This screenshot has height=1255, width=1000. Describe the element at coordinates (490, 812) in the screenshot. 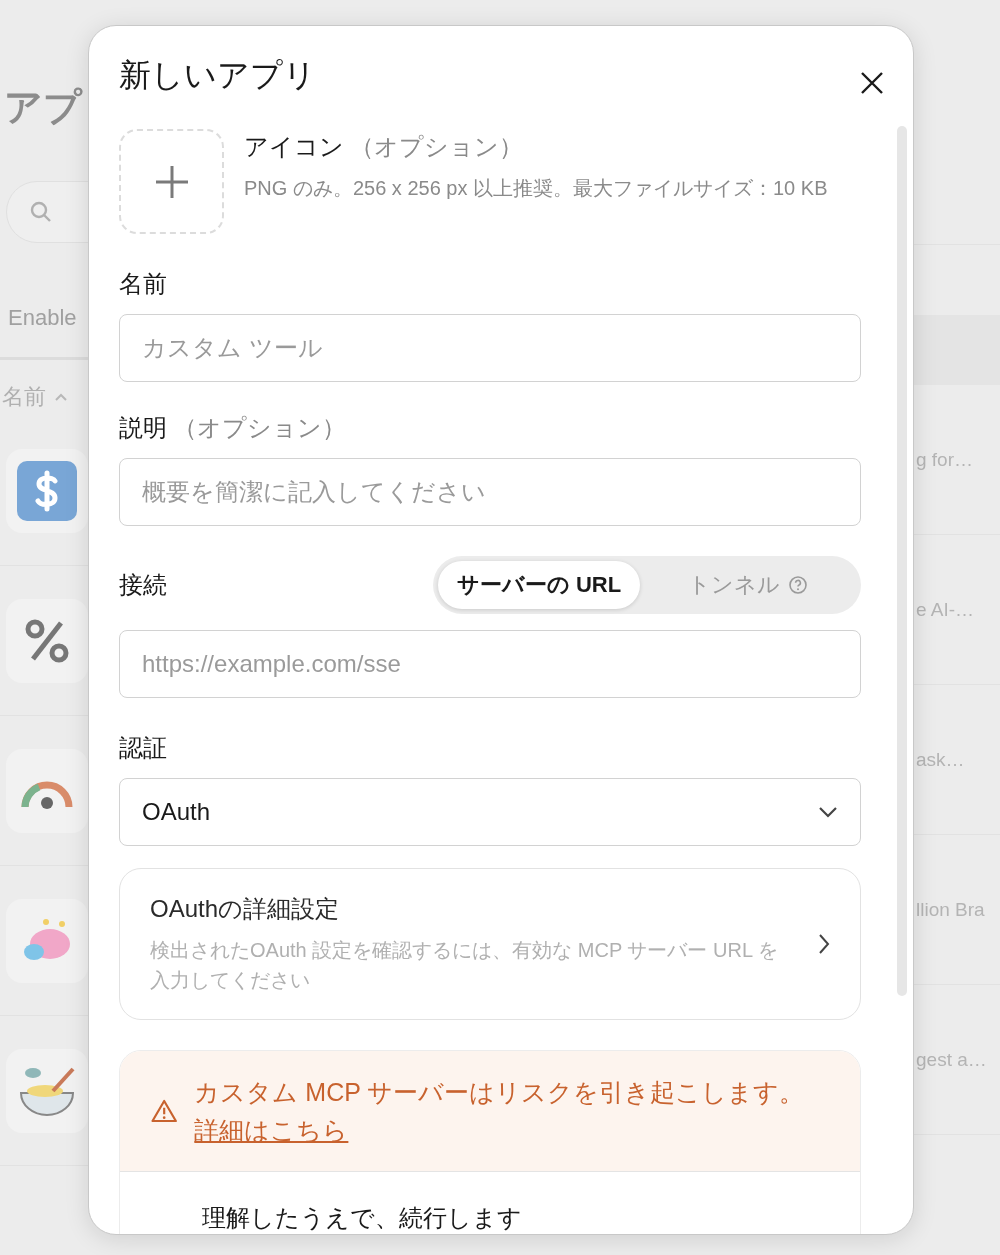

I see `auth-select: OAuth` at that location.